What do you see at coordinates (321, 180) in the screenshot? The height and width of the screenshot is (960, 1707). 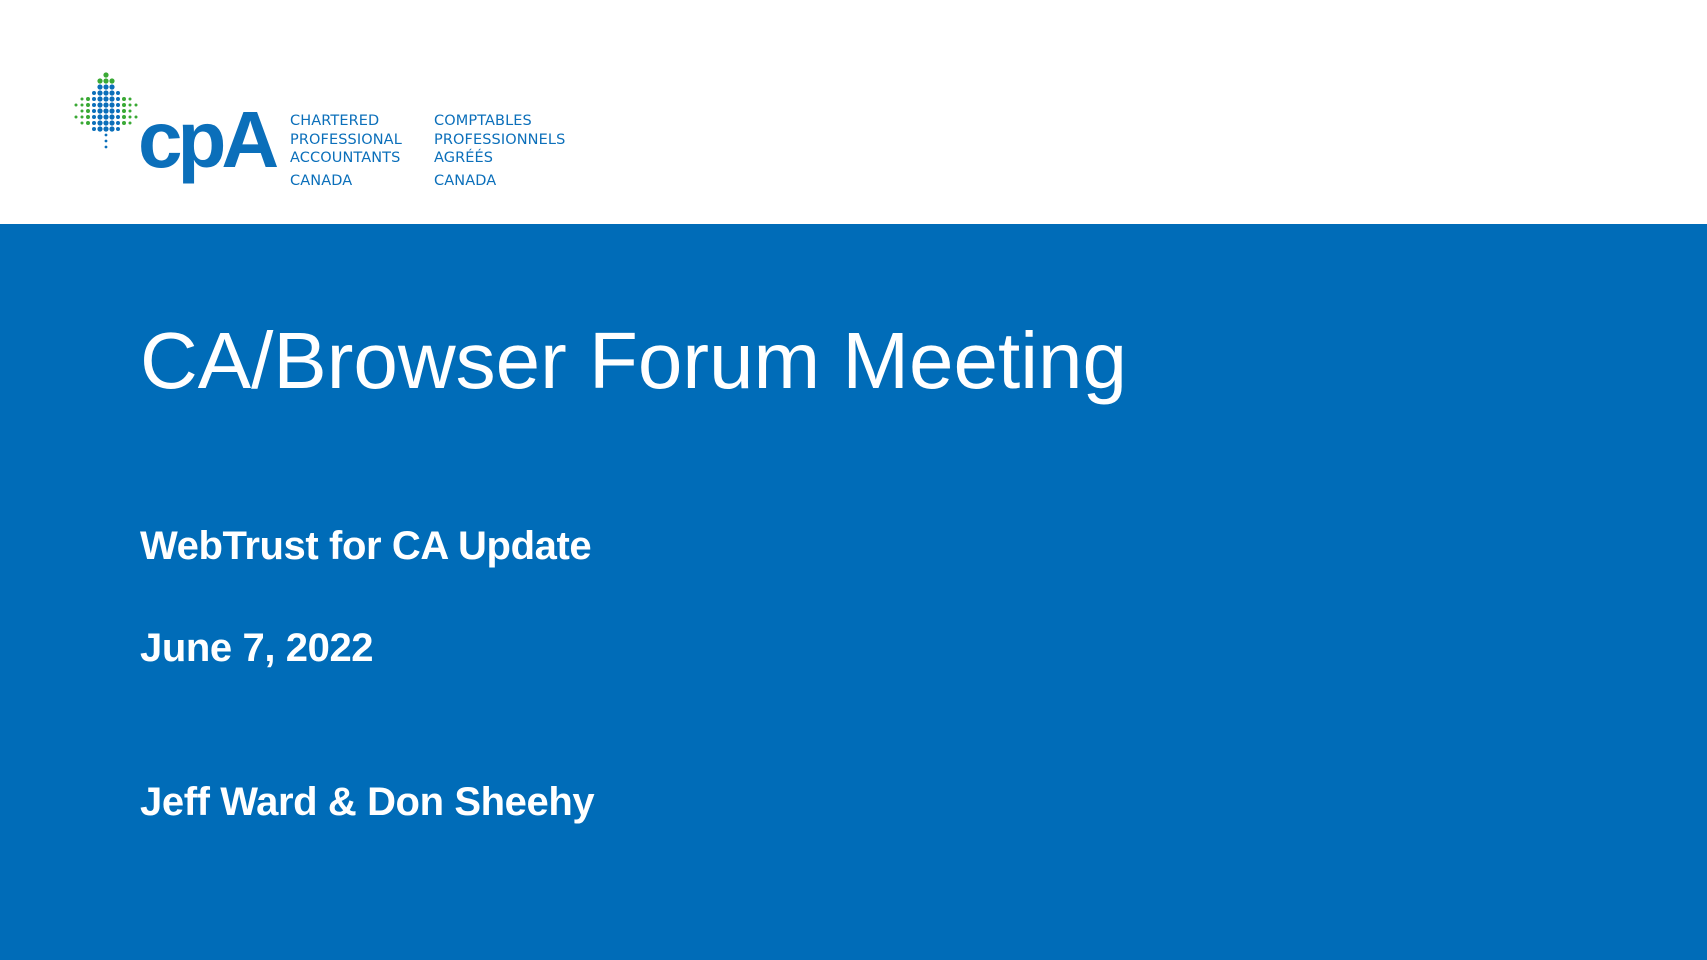 I see `logo-english-line: CANADA` at bounding box center [321, 180].